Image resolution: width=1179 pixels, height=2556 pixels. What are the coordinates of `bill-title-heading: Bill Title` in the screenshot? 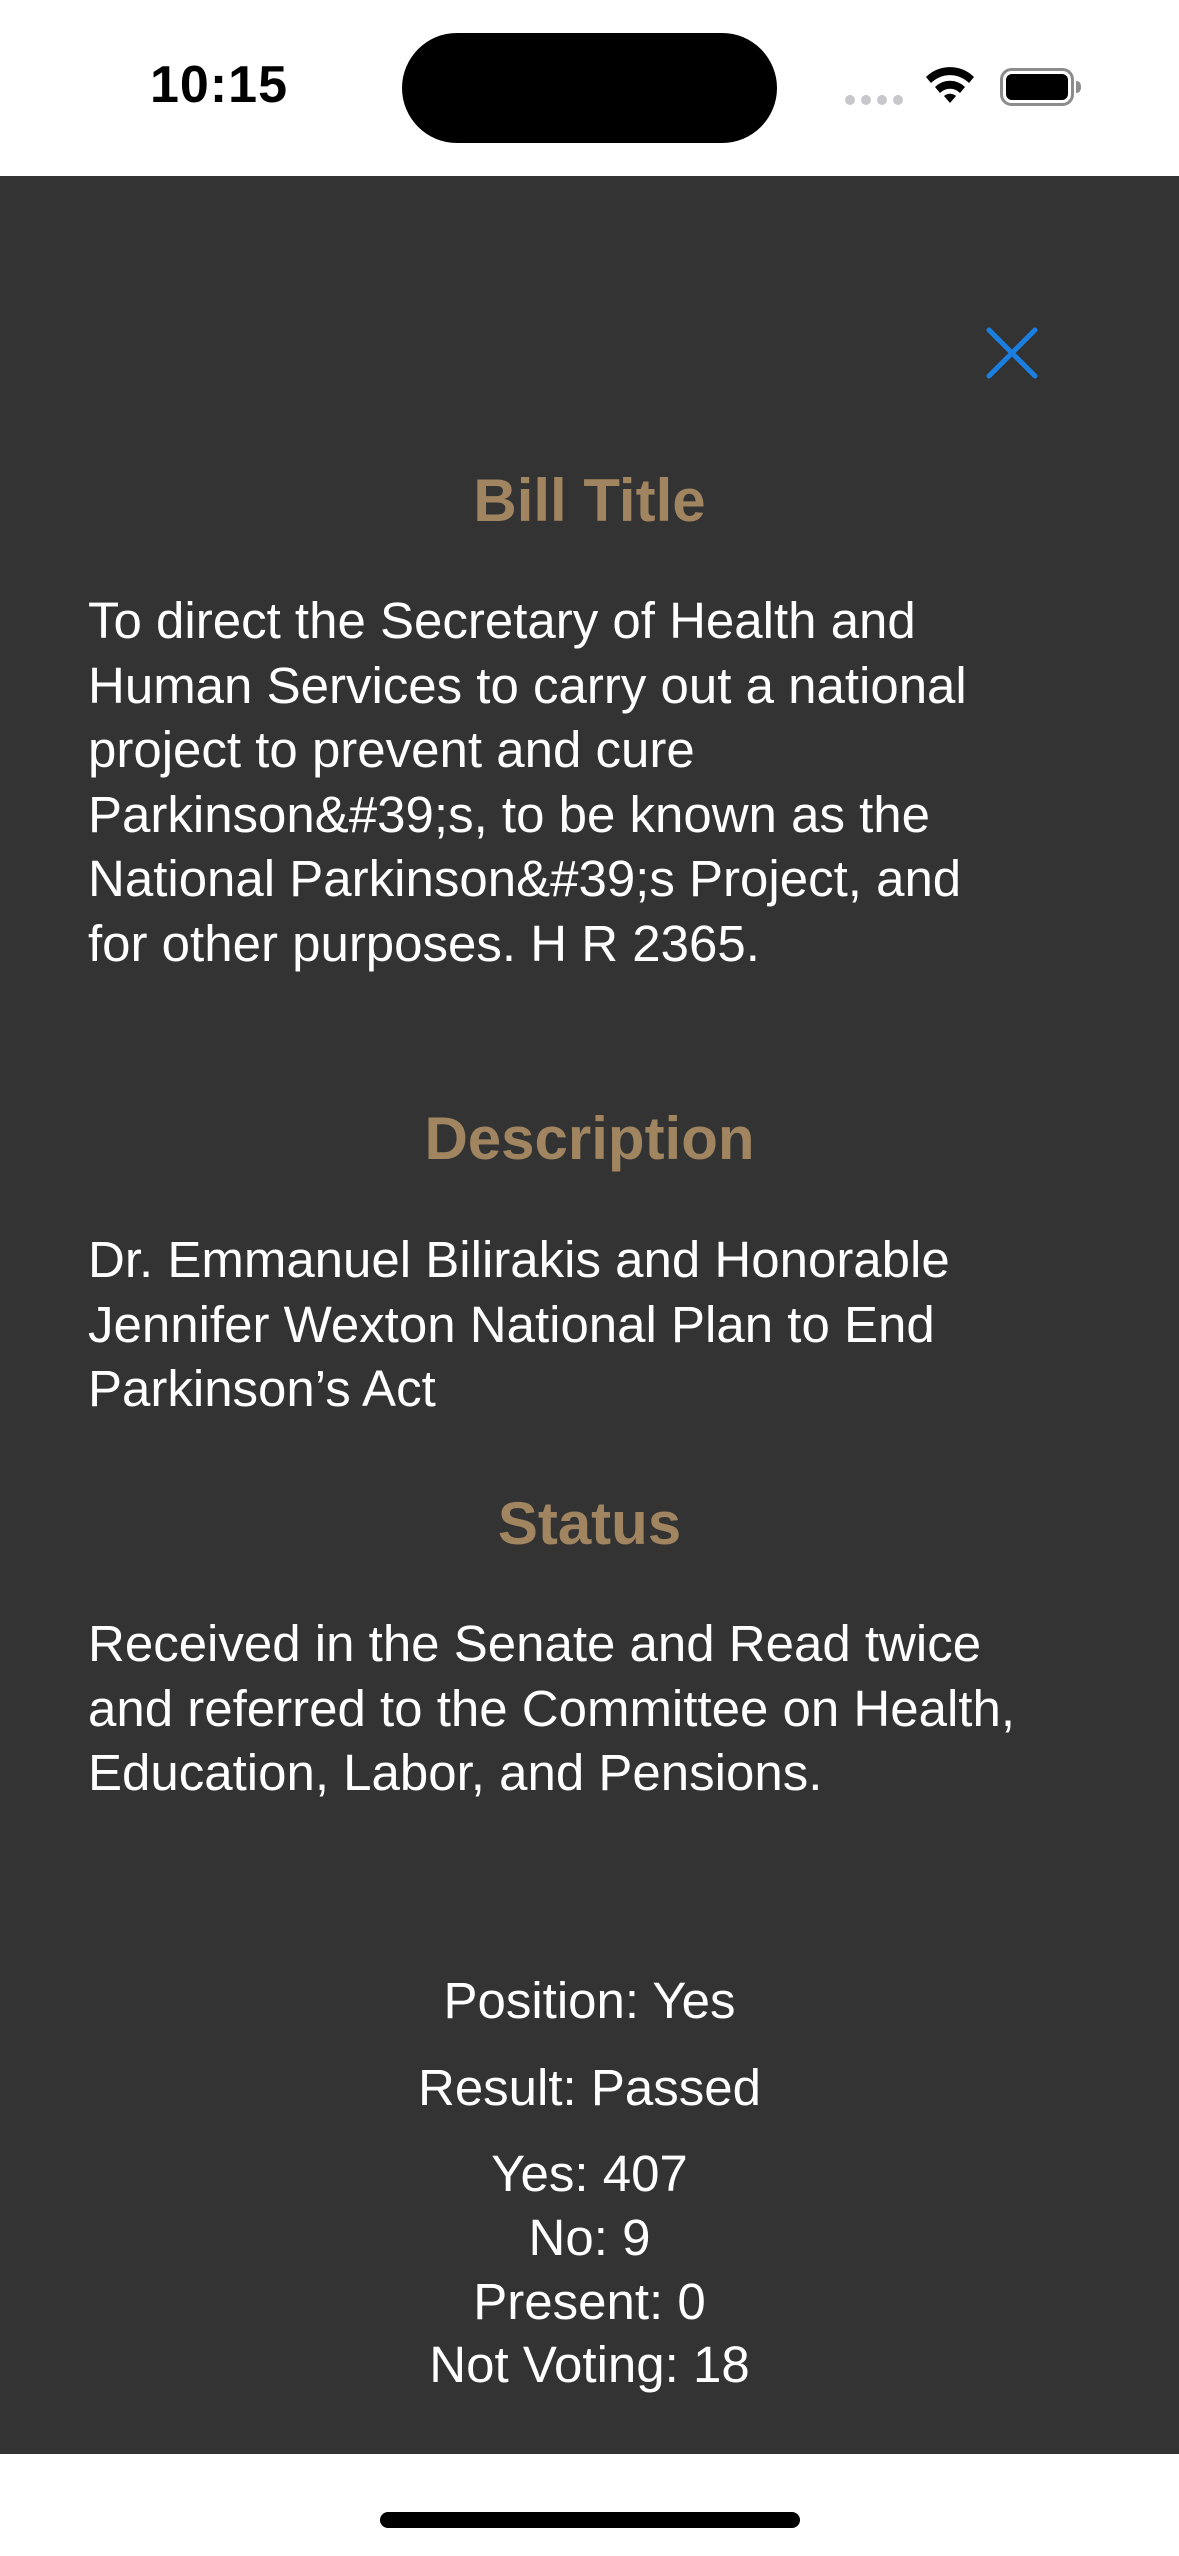 It's located at (589, 500).